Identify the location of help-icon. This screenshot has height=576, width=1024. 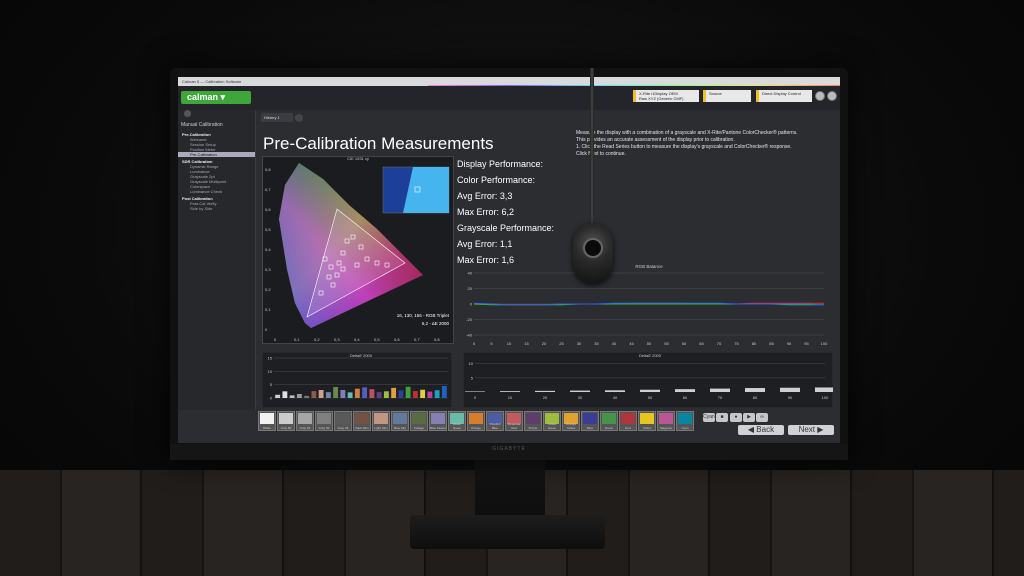
(832, 96).